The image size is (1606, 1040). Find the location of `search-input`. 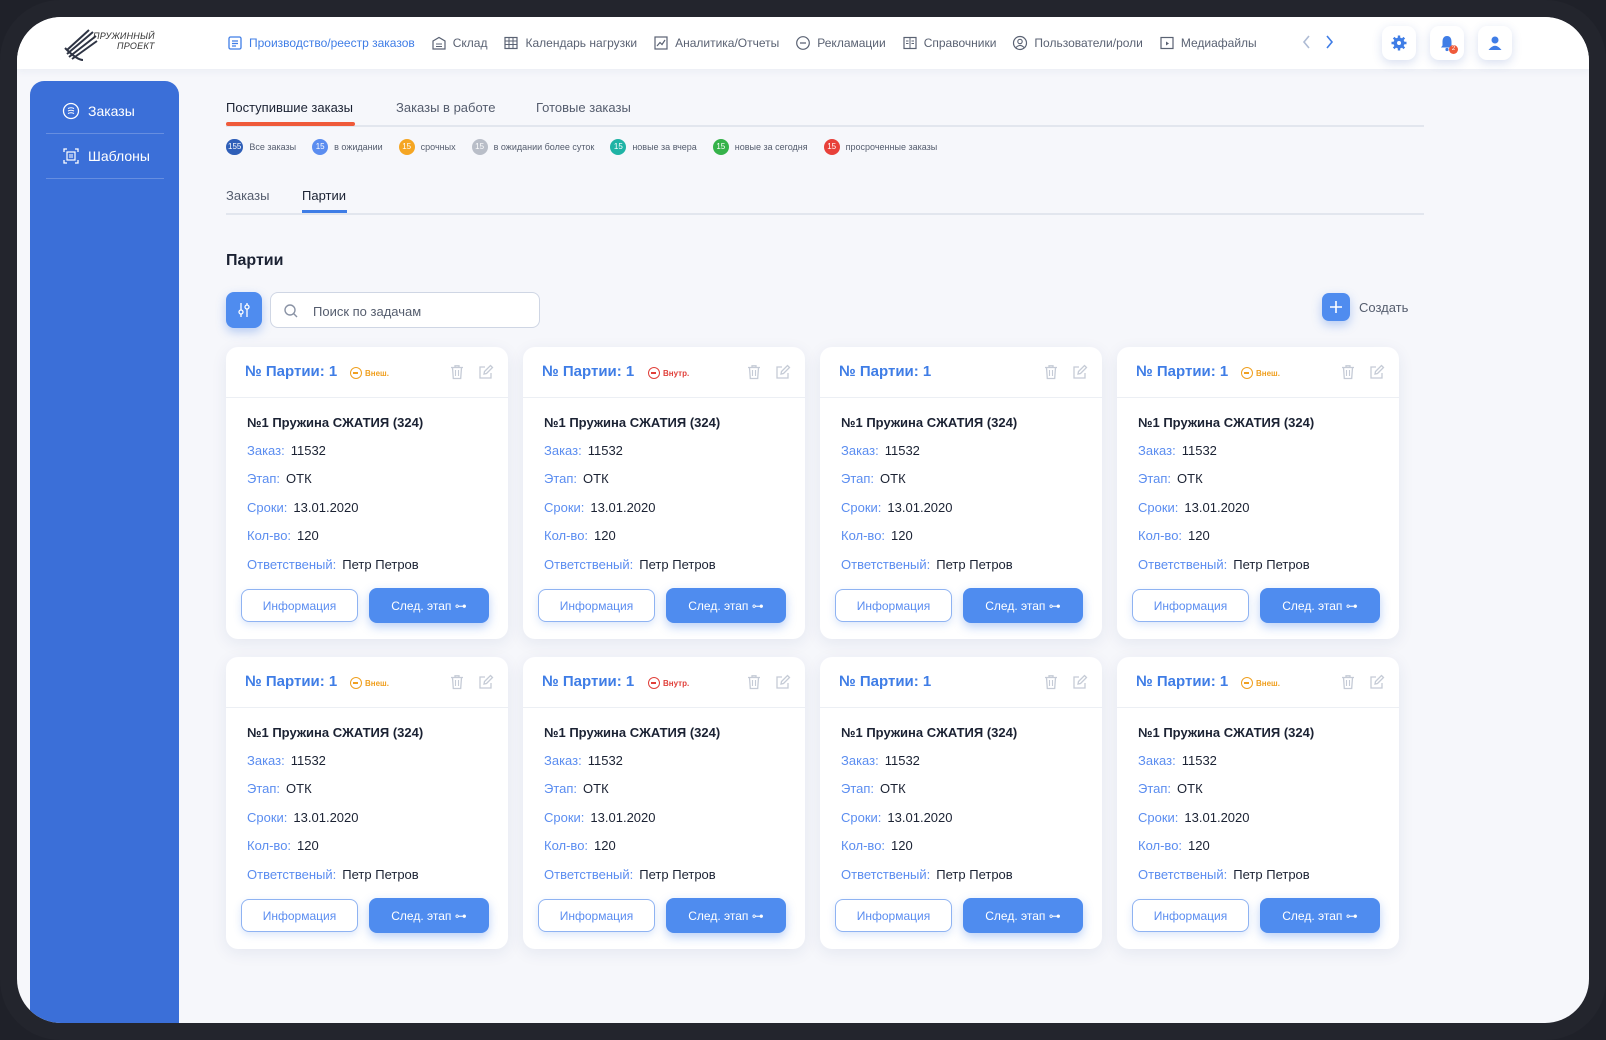

search-input is located at coordinates (423, 311).